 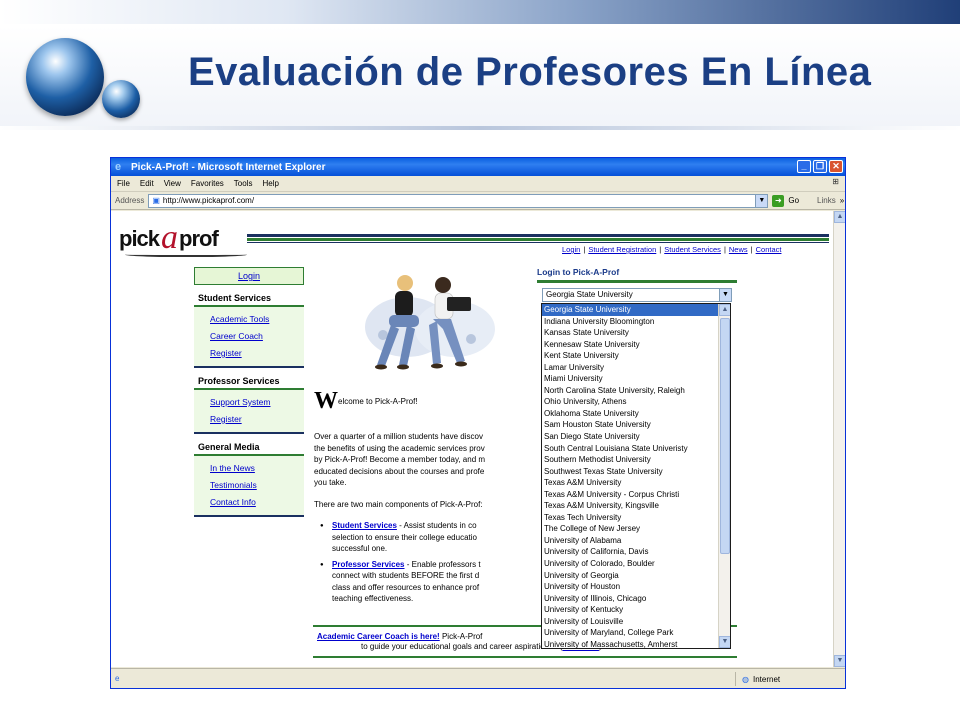 What do you see at coordinates (235, 298) in the screenshot?
I see `student-services-heading: Student Services` at bounding box center [235, 298].